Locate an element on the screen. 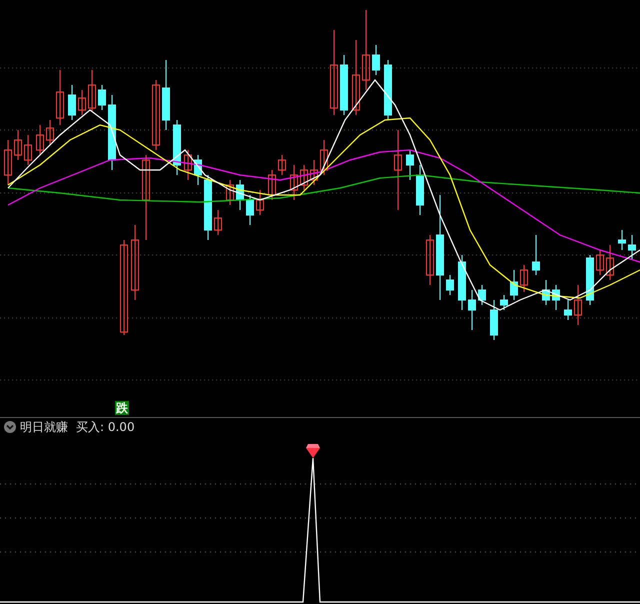 The image size is (640, 604). indicator-reading: 买入: 0.00 is located at coordinates (105, 427).